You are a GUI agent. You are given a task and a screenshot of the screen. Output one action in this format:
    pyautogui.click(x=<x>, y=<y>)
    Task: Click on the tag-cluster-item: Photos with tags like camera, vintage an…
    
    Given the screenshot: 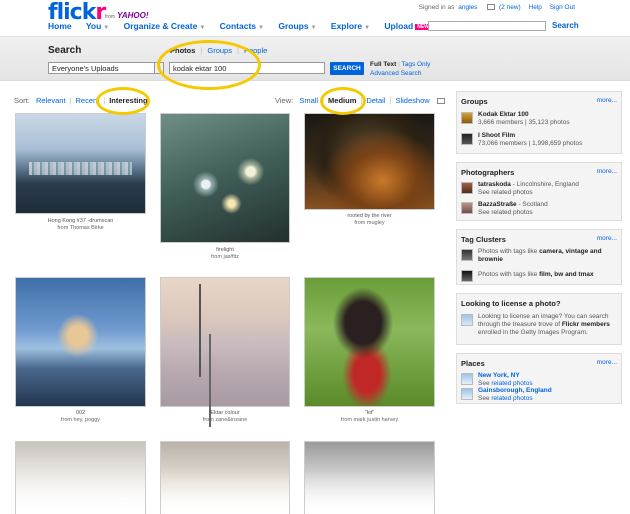 What is the action you would take?
    pyautogui.click(x=540, y=256)
    